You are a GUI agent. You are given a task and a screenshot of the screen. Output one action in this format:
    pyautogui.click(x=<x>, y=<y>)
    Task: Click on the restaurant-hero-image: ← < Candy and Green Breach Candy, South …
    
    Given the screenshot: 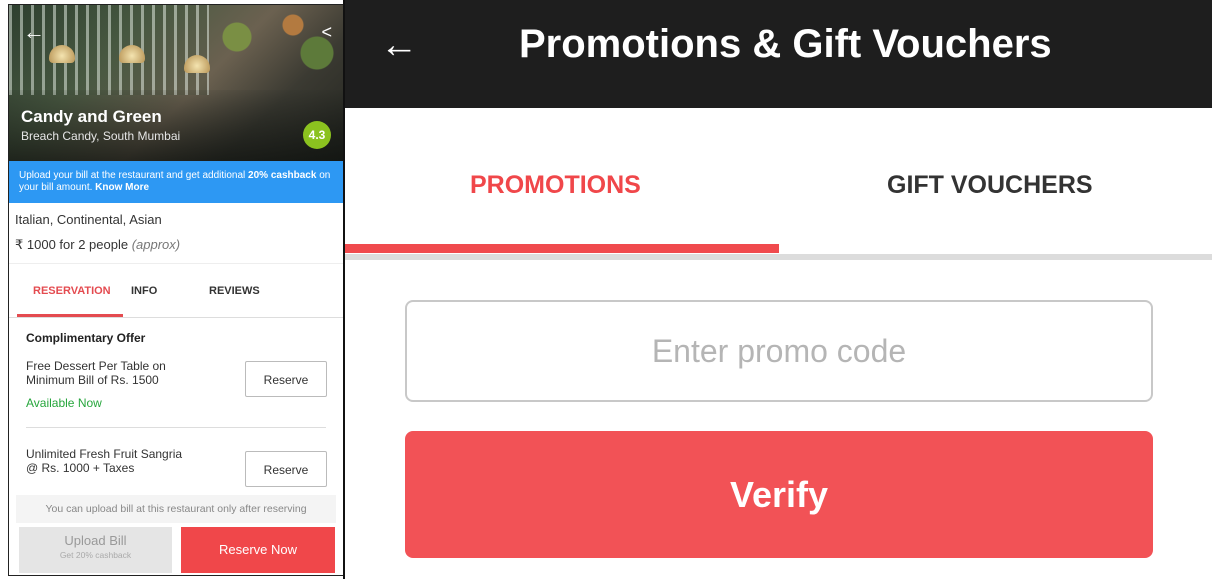 What is the action you would take?
    pyautogui.click(x=176, y=83)
    